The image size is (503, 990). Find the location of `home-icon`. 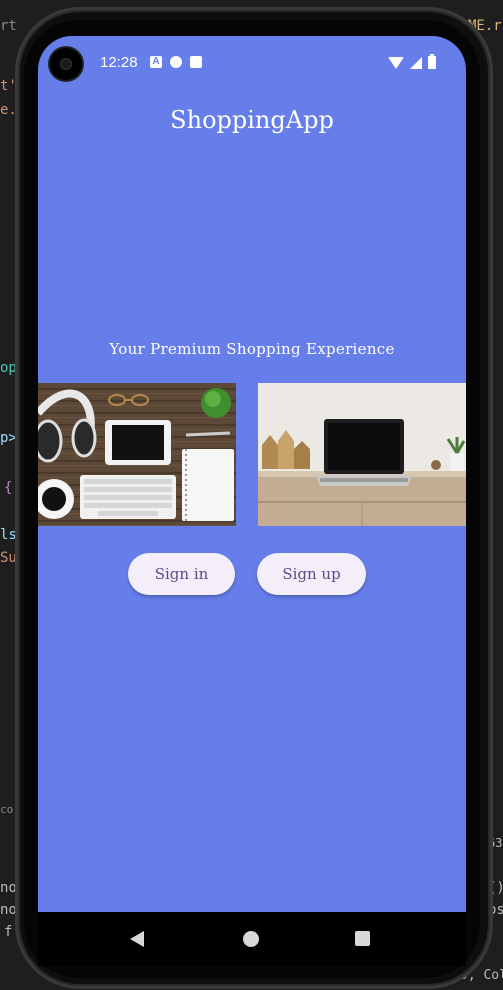

home-icon is located at coordinates (251, 939).